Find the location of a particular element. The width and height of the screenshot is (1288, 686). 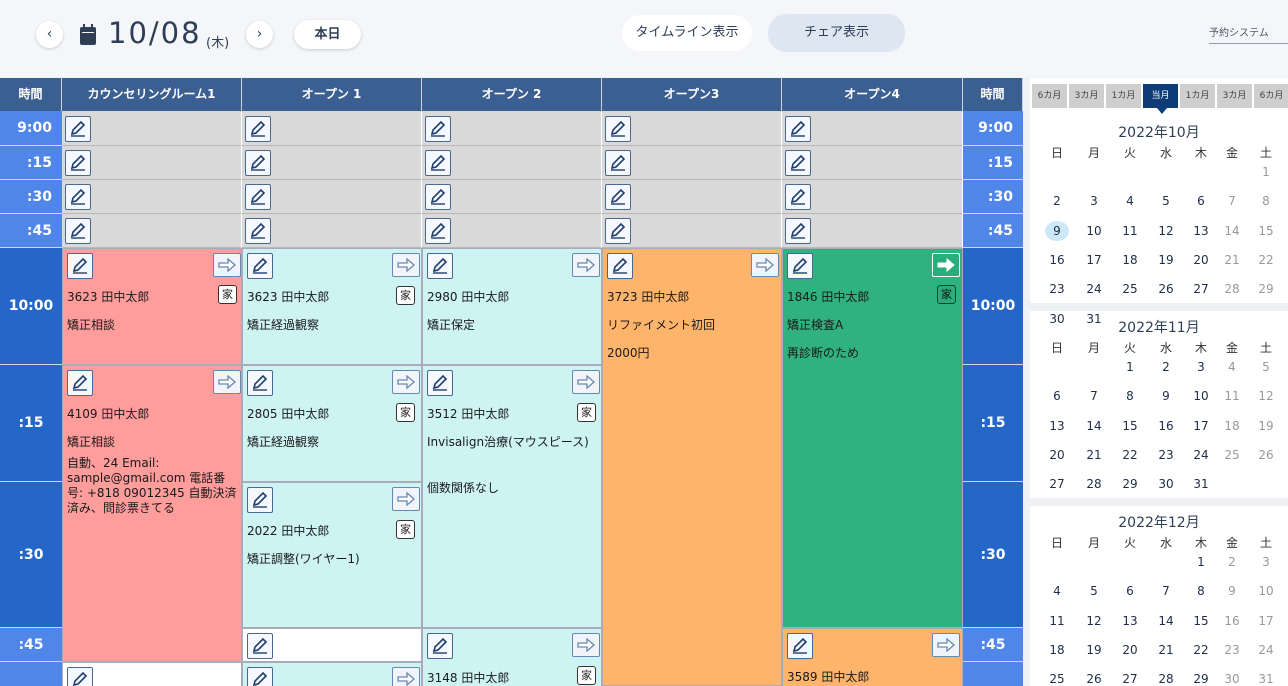

calendar-day: 25 is located at coordinates (1232, 455).